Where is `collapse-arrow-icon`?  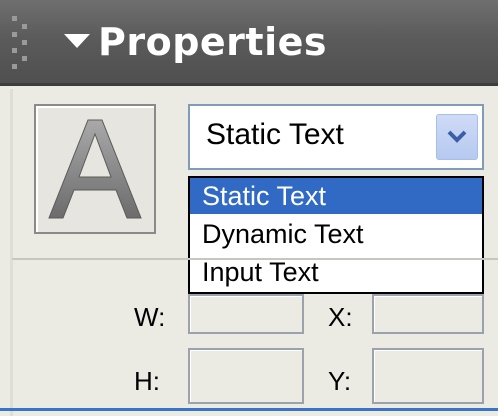 collapse-arrow-icon is located at coordinates (77, 41).